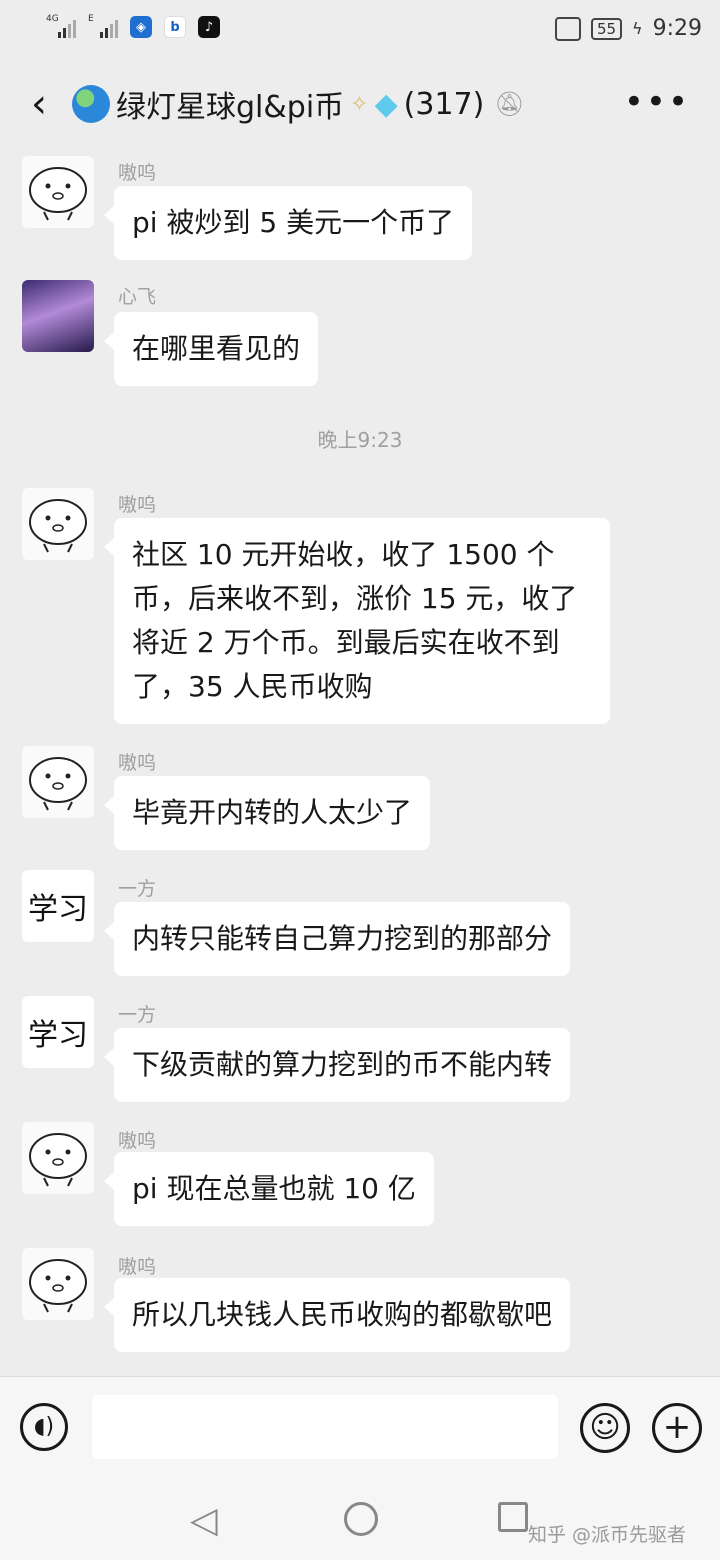 This screenshot has width=720, height=1560. I want to click on status-left: 4G E ◈ b ♪, so click(133, 26).